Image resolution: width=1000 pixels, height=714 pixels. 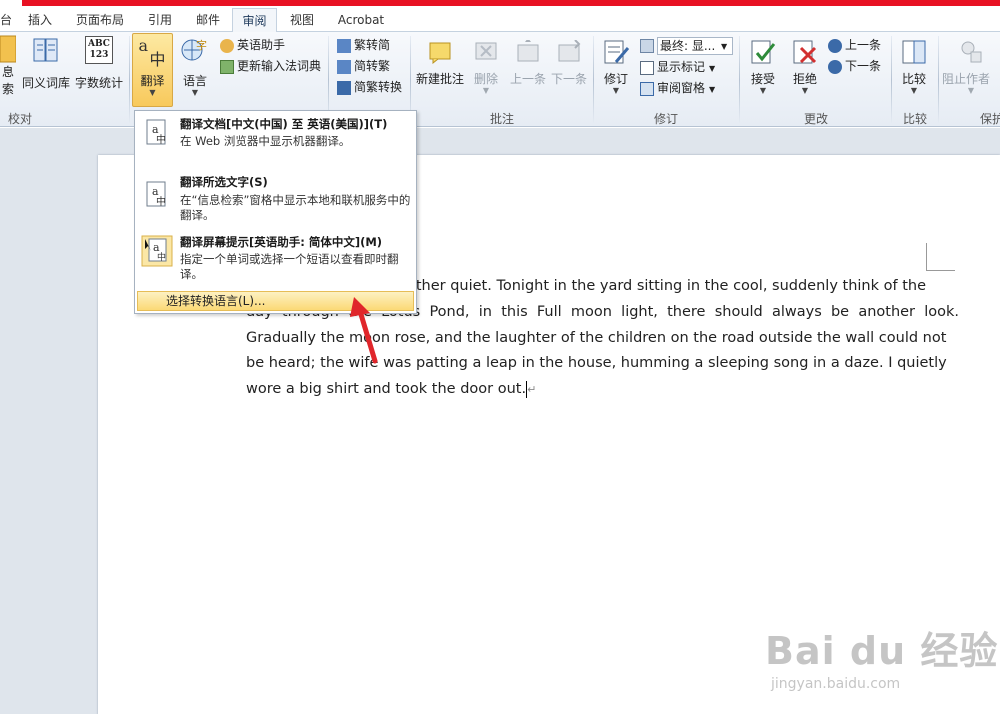 I want to click on next-change-button: 下一条, so click(x=854, y=66).